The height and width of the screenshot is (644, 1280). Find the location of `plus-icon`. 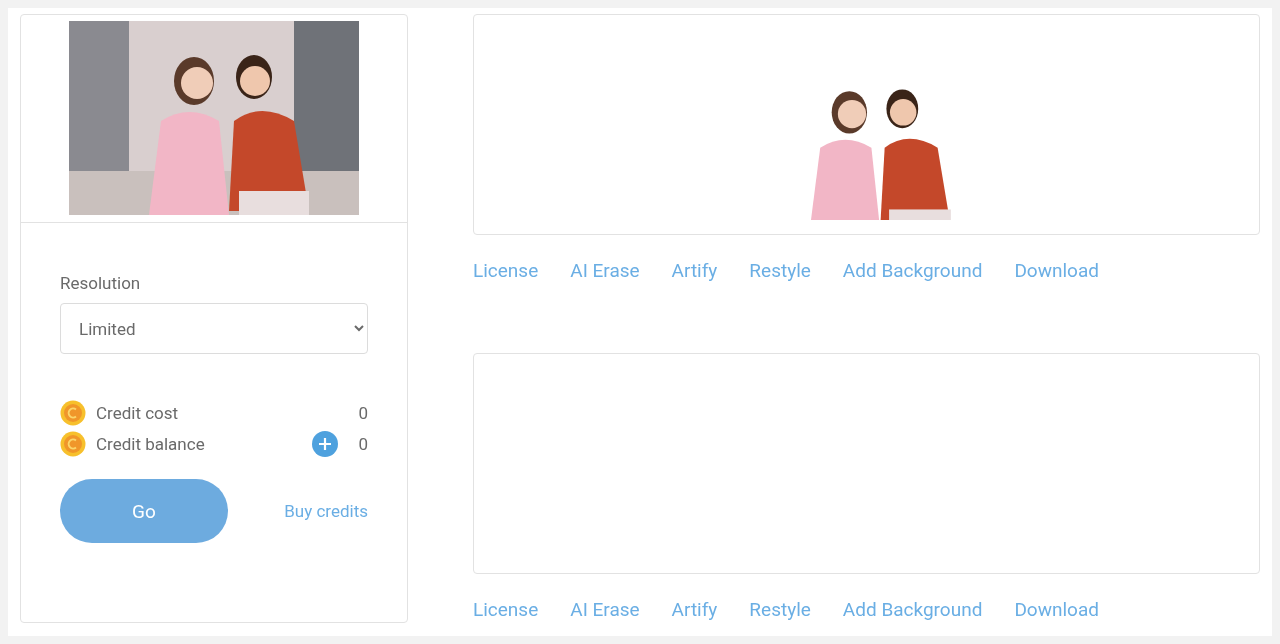

plus-icon is located at coordinates (325, 444).